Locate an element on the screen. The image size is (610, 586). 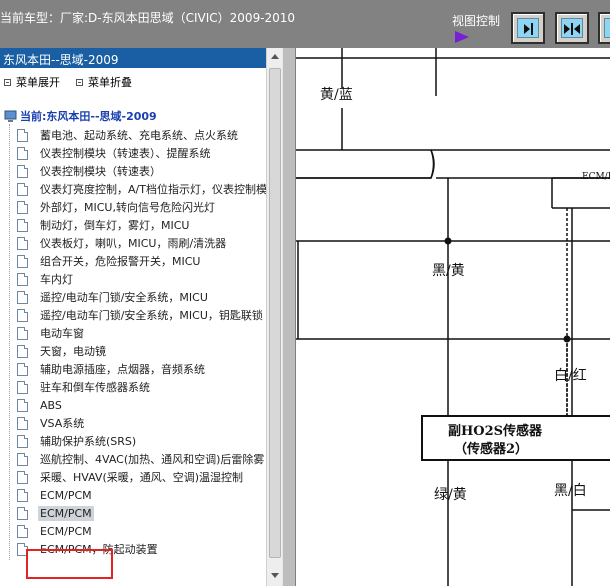
tree-item: 仪表控制模块（转速表） is located at coordinates (90, 171).